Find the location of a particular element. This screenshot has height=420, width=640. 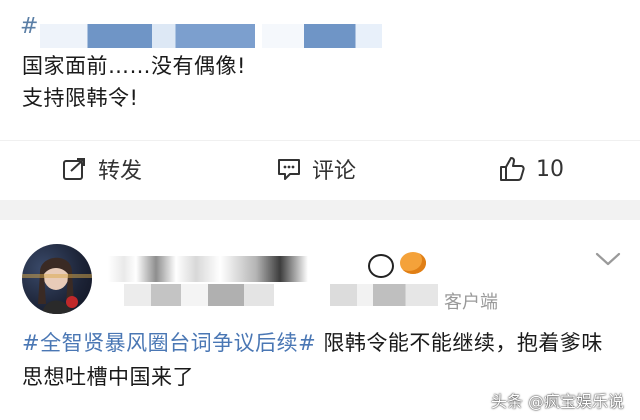

thumbs-up-icon is located at coordinates (512, 169).